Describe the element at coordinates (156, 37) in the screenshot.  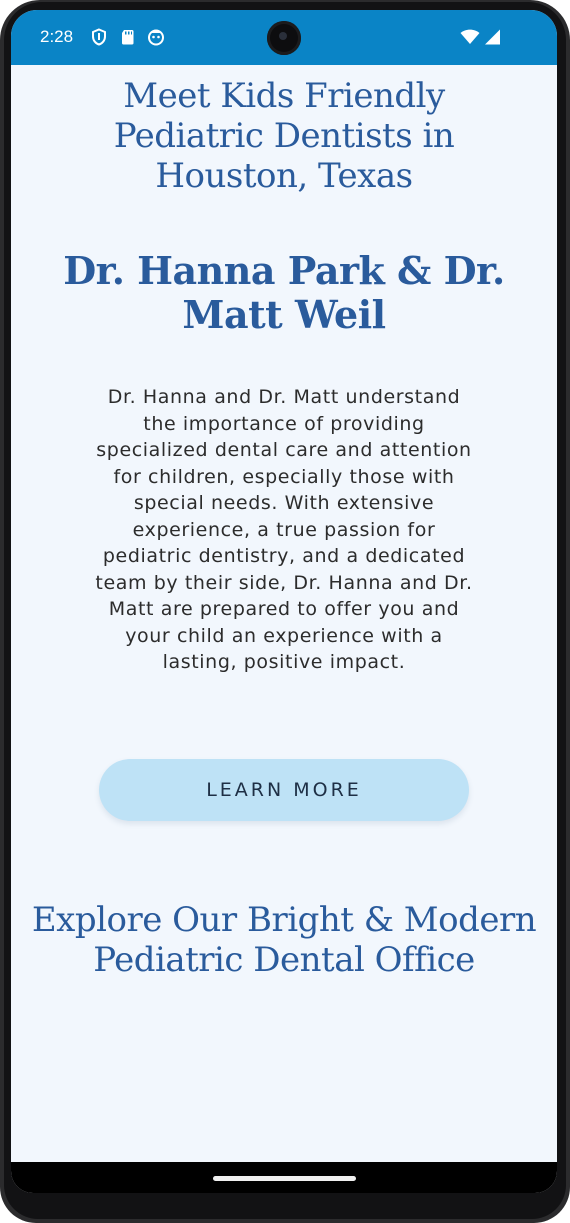
I see `face-icon` at that location.